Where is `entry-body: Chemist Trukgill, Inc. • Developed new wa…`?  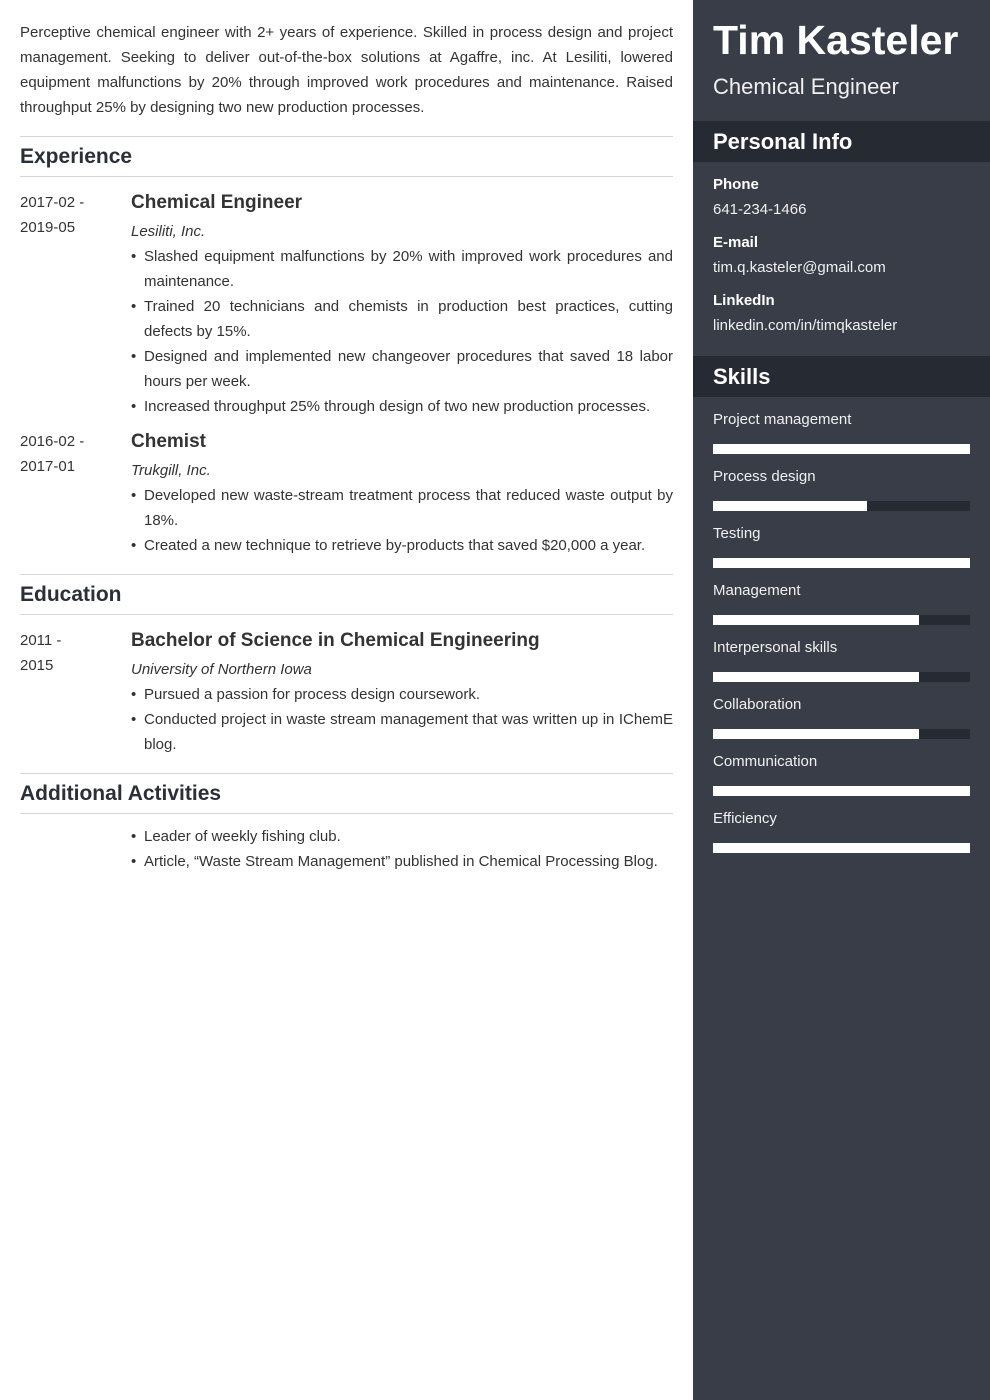
entry-body: Chemist Trukgill, Inc. • Developed new wa… is located at coordinates (402, 493).